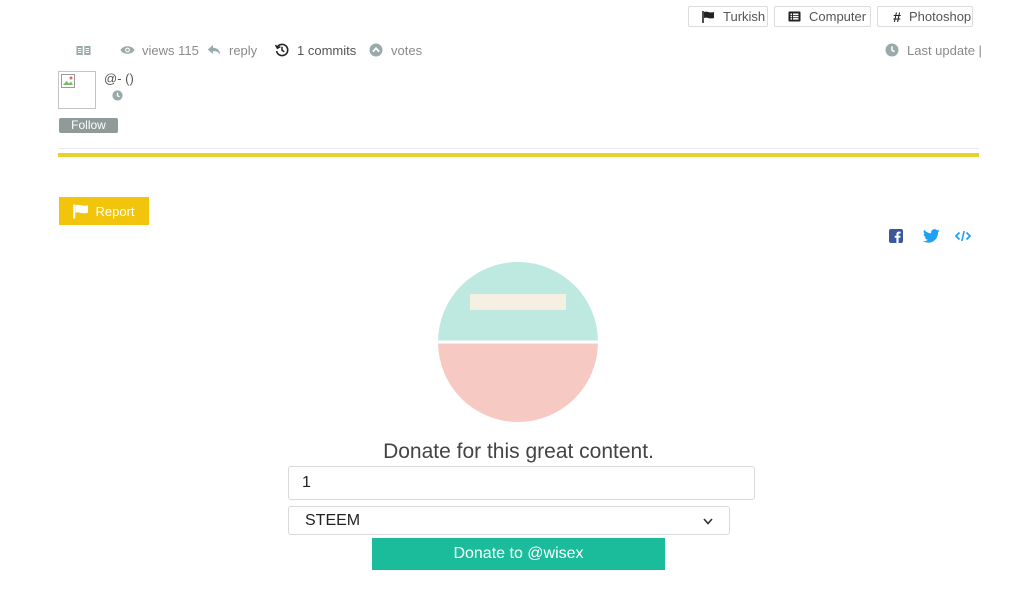 This screenshot has height=601, width=1024. I want to click on reply-text: reply, so click(243, 50).